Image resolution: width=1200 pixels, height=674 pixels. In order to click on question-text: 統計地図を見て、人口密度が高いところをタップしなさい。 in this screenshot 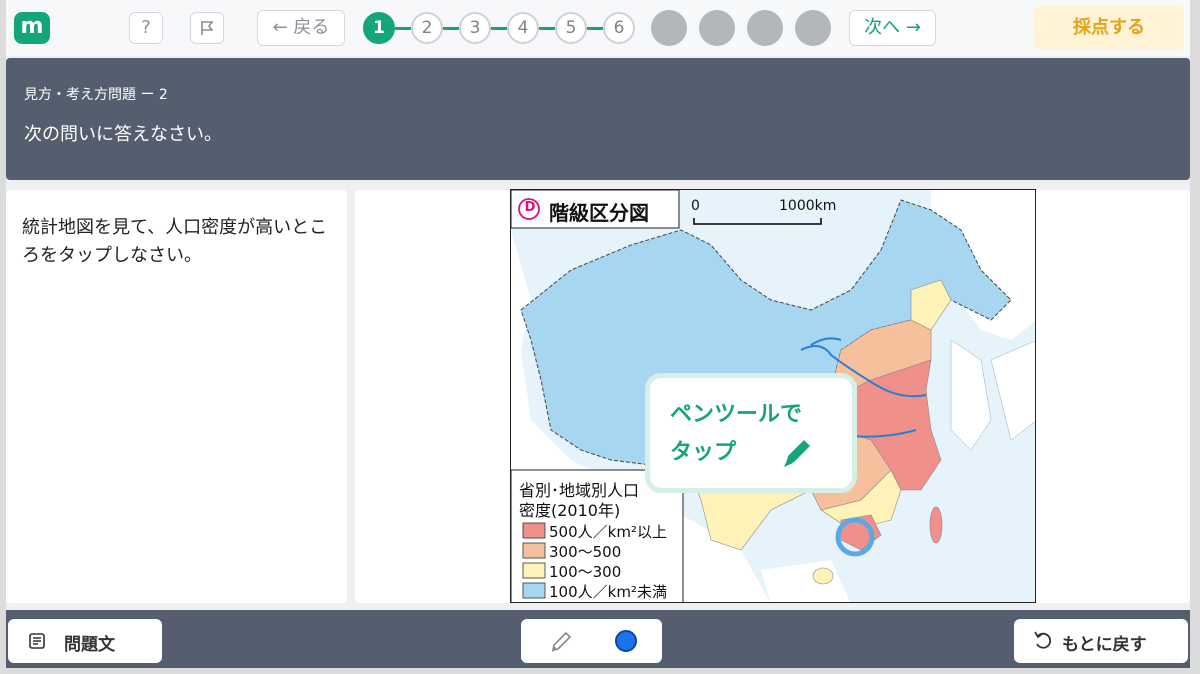, I will do `click(175, 241)`.